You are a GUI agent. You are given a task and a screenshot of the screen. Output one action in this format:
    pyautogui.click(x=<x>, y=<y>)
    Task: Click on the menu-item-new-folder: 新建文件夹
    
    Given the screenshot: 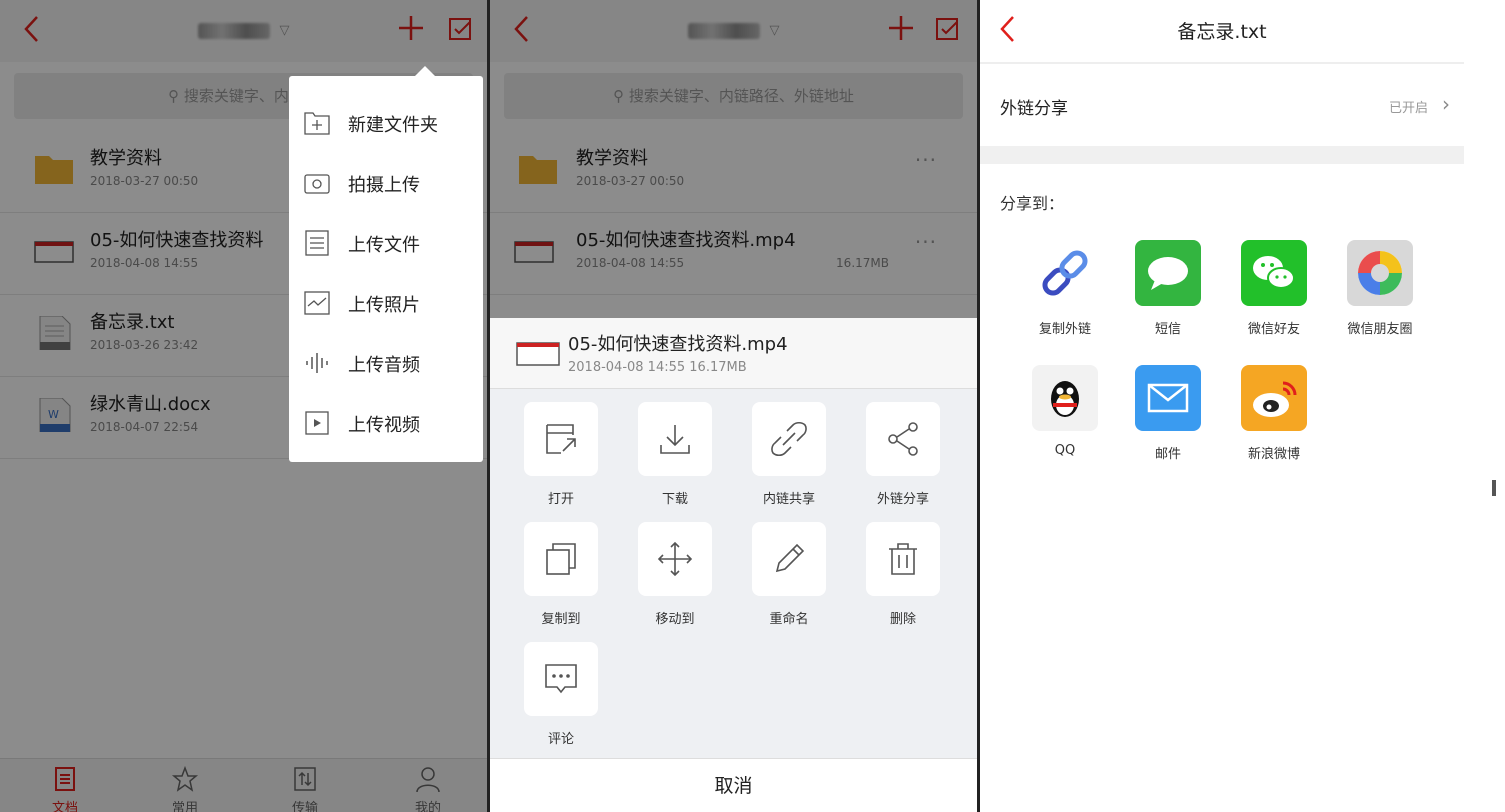 What is the action you would take?
    pyautogui.click(x=386, y=124)
    